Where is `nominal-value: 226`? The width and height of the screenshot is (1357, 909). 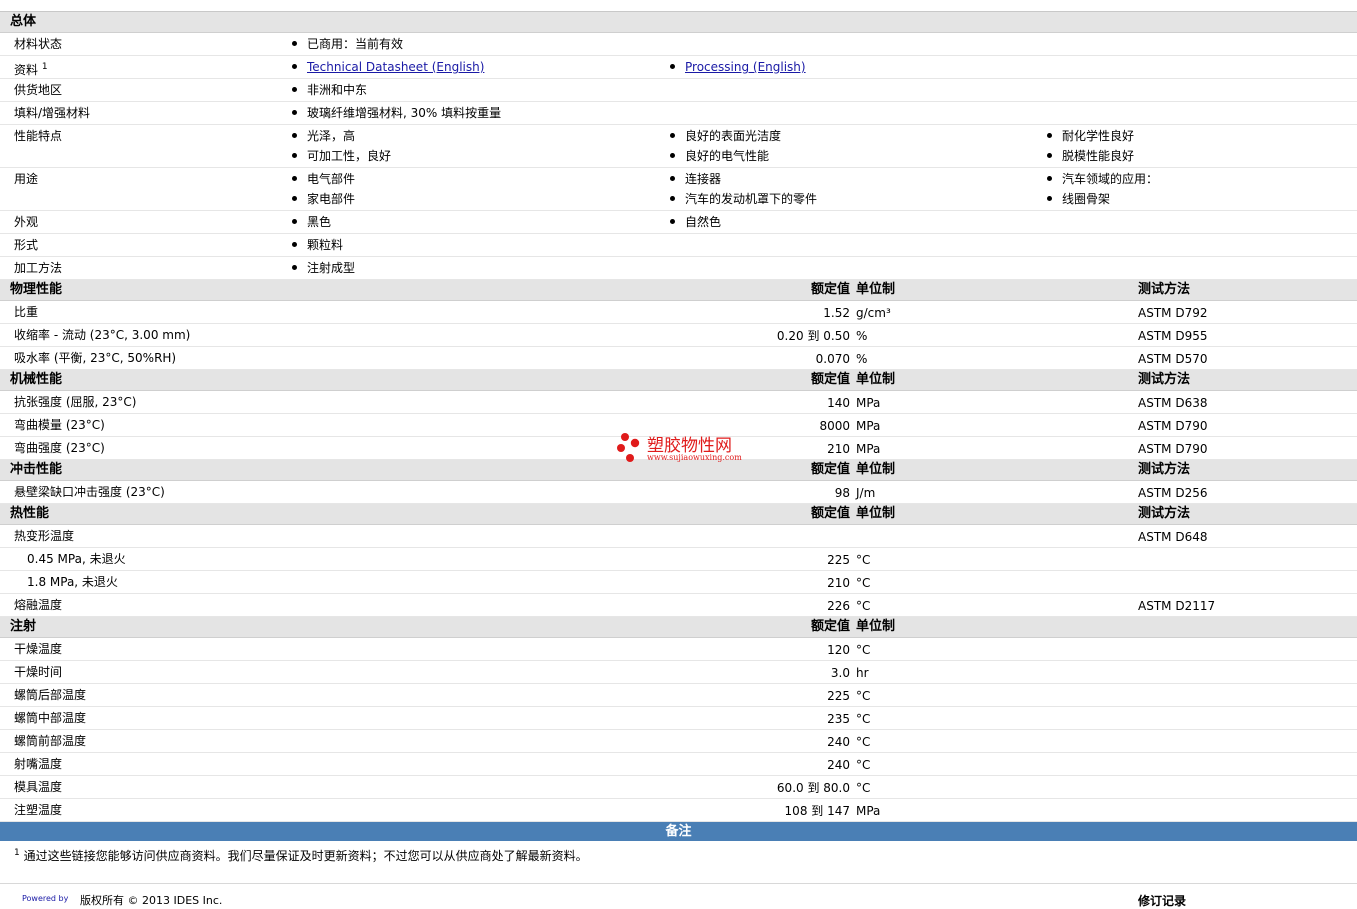 nominal-value: 226 is located at coordinates (838, 606).